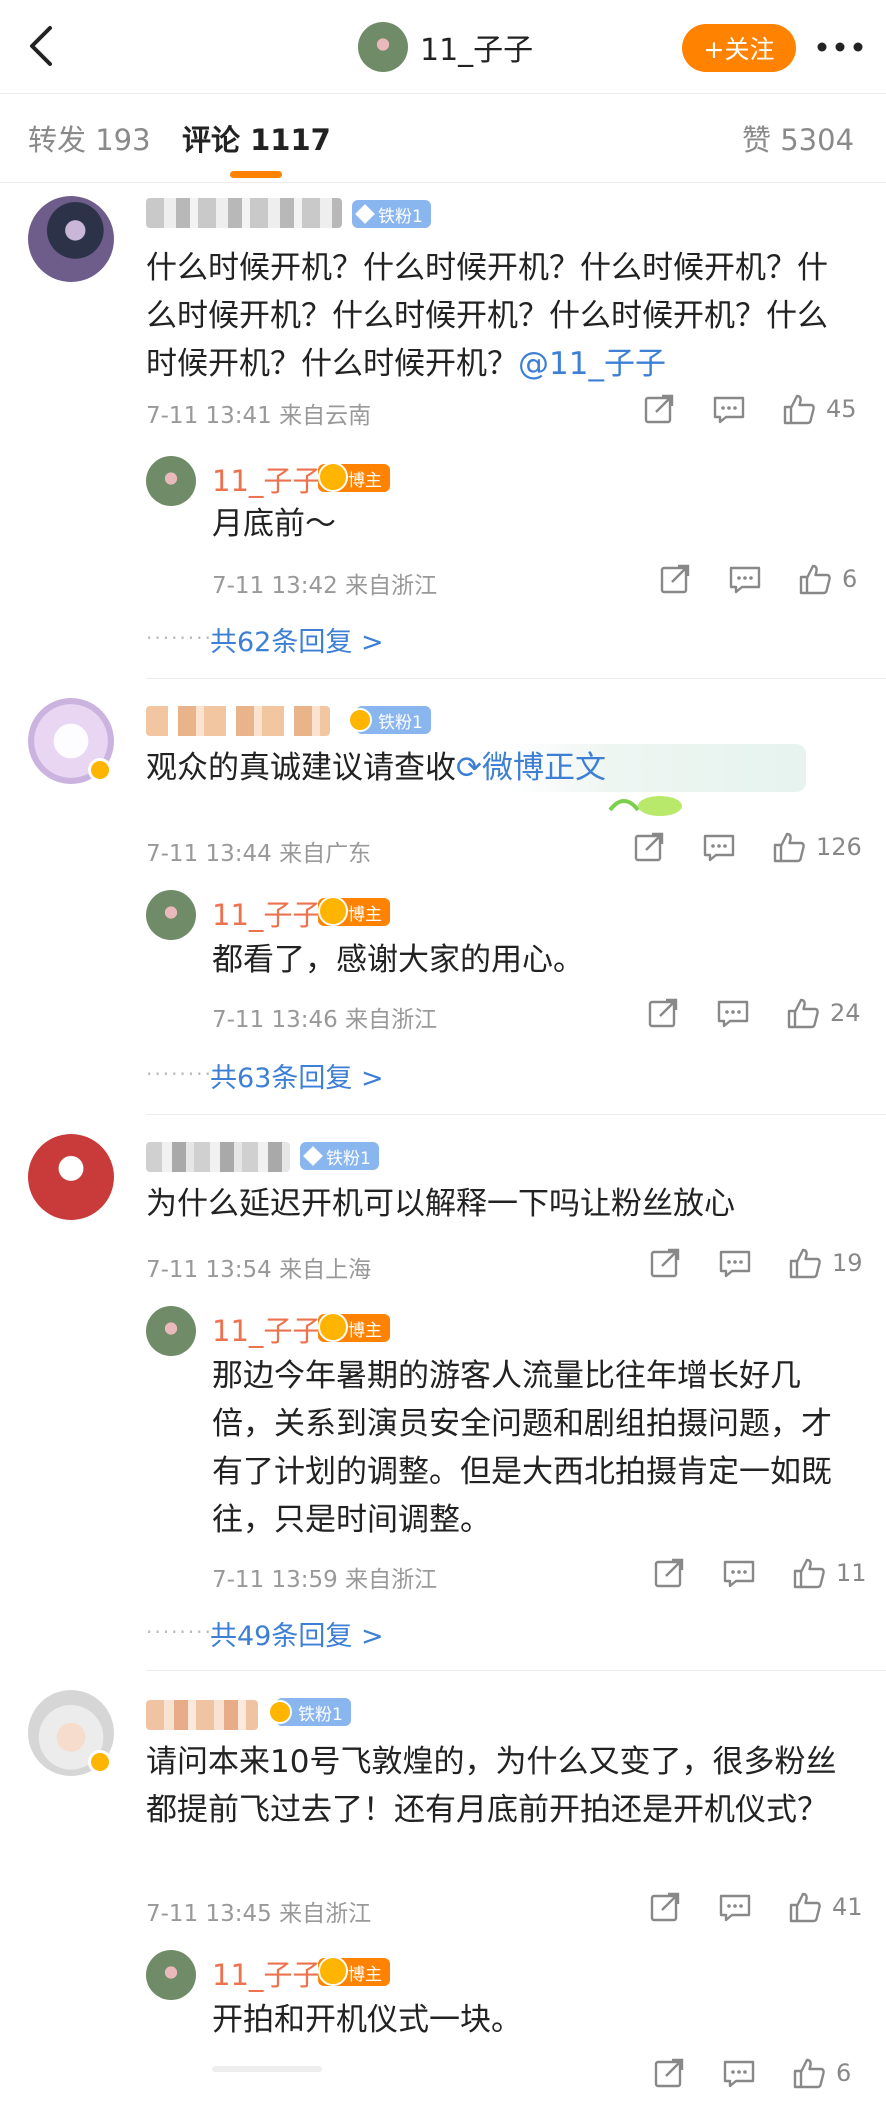  What do you see at coordinates (259, 1914) in the screenshot?
I see `comment-meta: 7-11 13:45 来自浙江` at bounding box center [259, 1914].